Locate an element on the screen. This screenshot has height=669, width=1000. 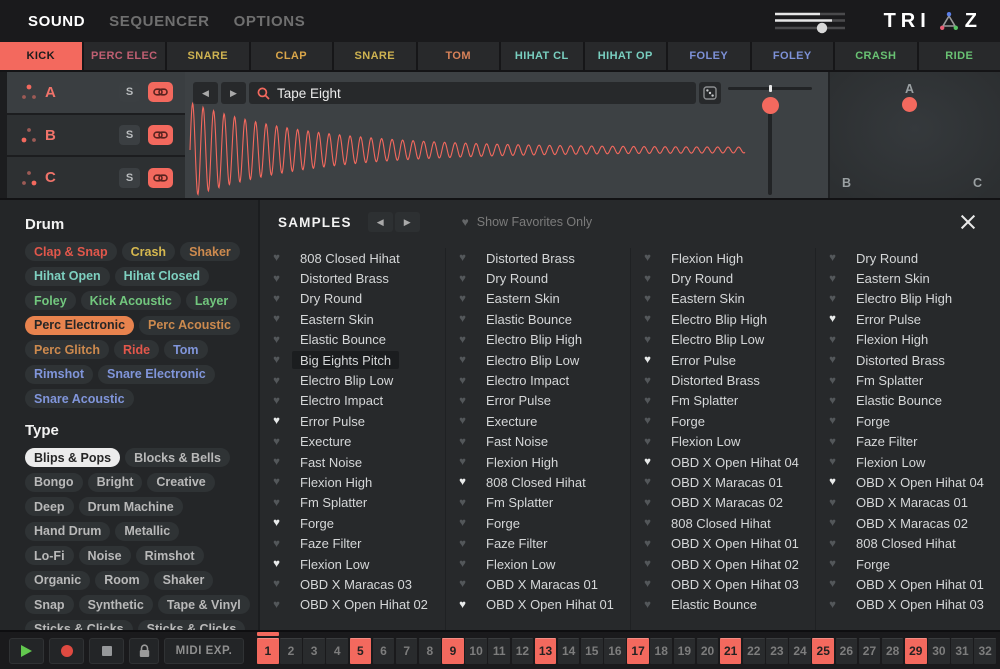
mixer-icon is located at coordinates (810, 21).